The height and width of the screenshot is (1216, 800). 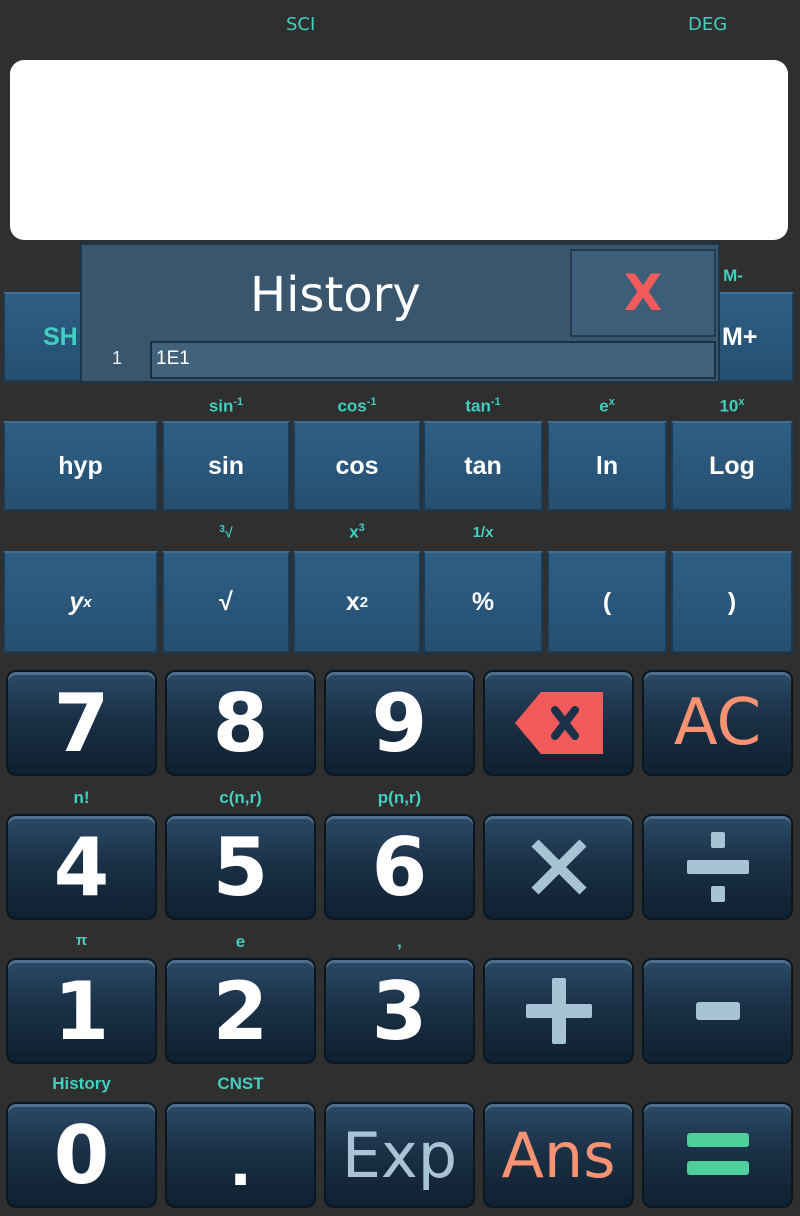 What do you see at coordinates (240, 1155) in the screenshot?
I see `decimal-point-button: .` at bounding box center [240, 1155].